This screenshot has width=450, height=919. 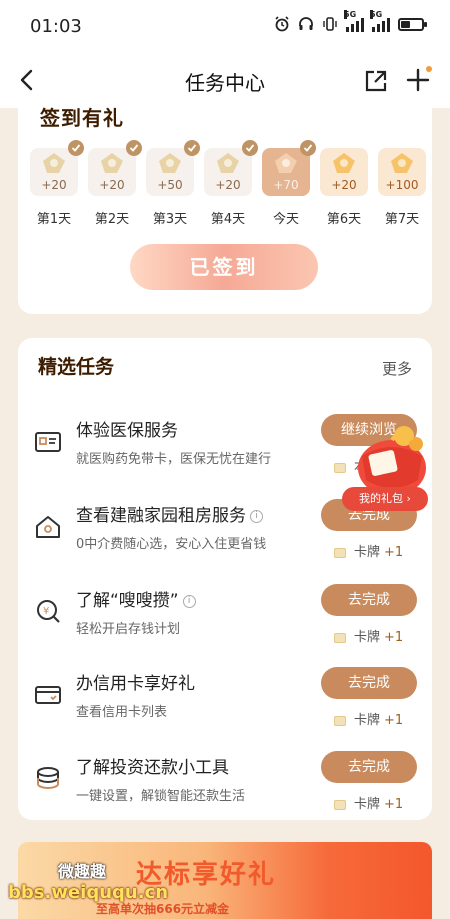 What do you see at coordinates (48, 527) in the screenshot?
I see `house-icon` at bounding box center [48, 527].